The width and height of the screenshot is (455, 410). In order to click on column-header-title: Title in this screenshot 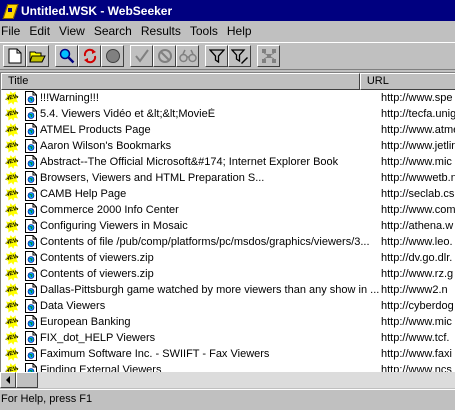, I will do `click(180, 81)`.